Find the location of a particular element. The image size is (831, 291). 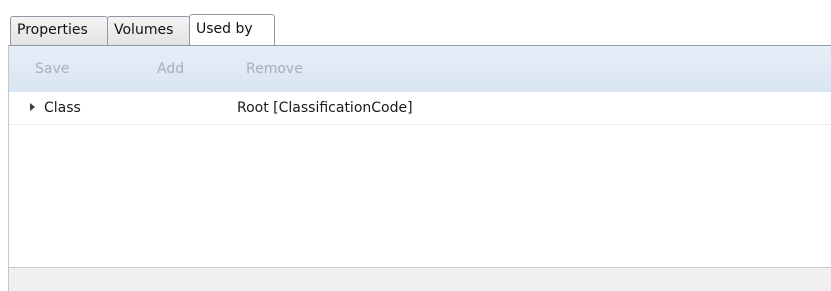

tab-strip: Properties Volumes Used by is located at coordinates (420, 29).